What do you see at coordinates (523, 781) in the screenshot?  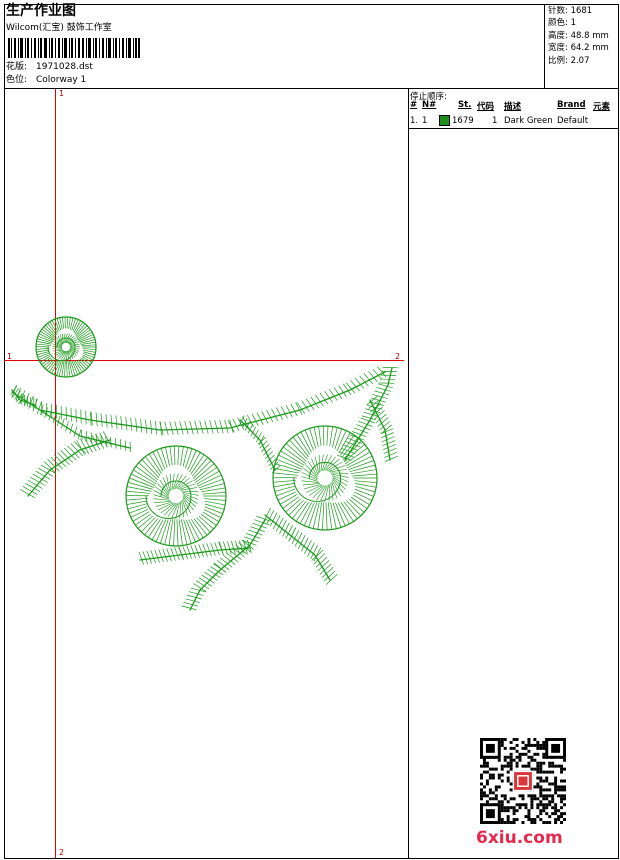 I see `qr-code` at bounding box center [523, 781].